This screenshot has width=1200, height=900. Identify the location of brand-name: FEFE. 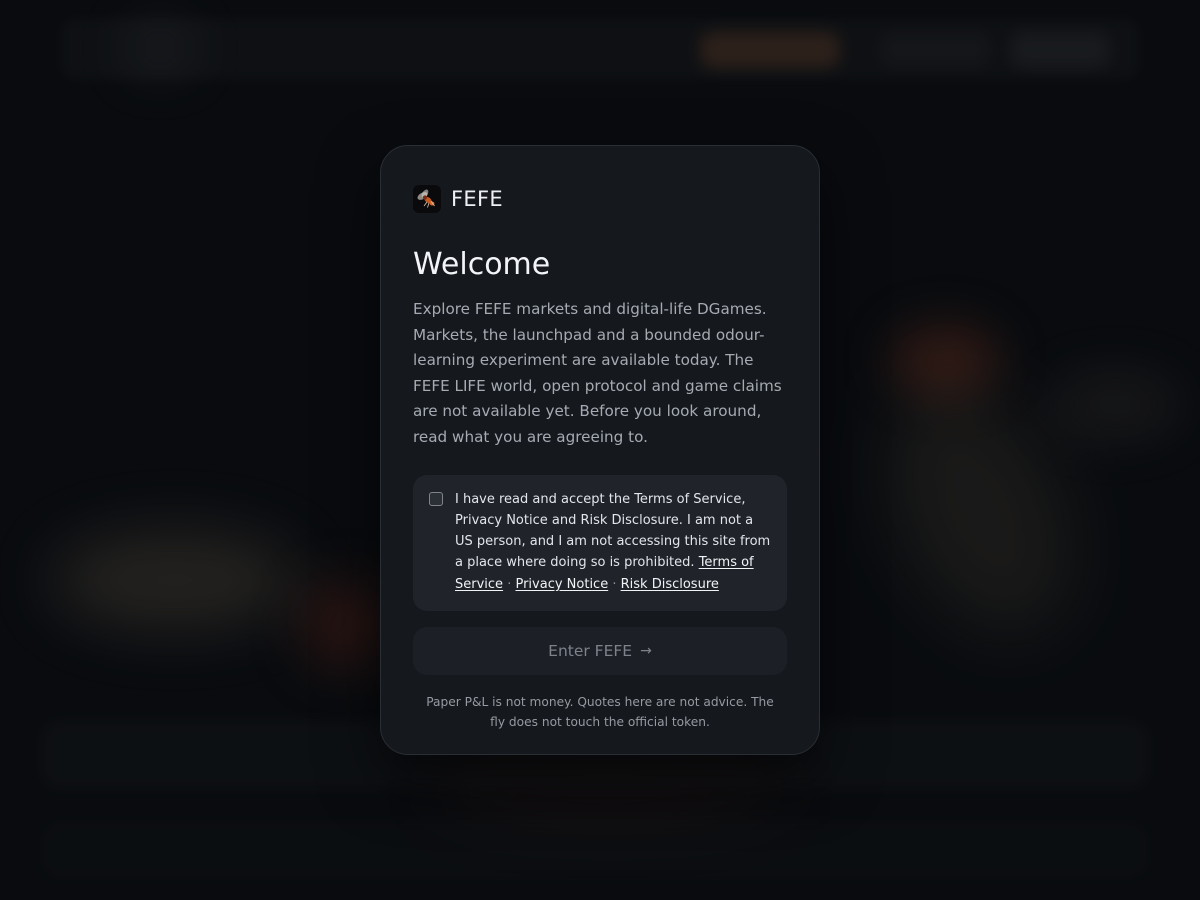
(477, 199).